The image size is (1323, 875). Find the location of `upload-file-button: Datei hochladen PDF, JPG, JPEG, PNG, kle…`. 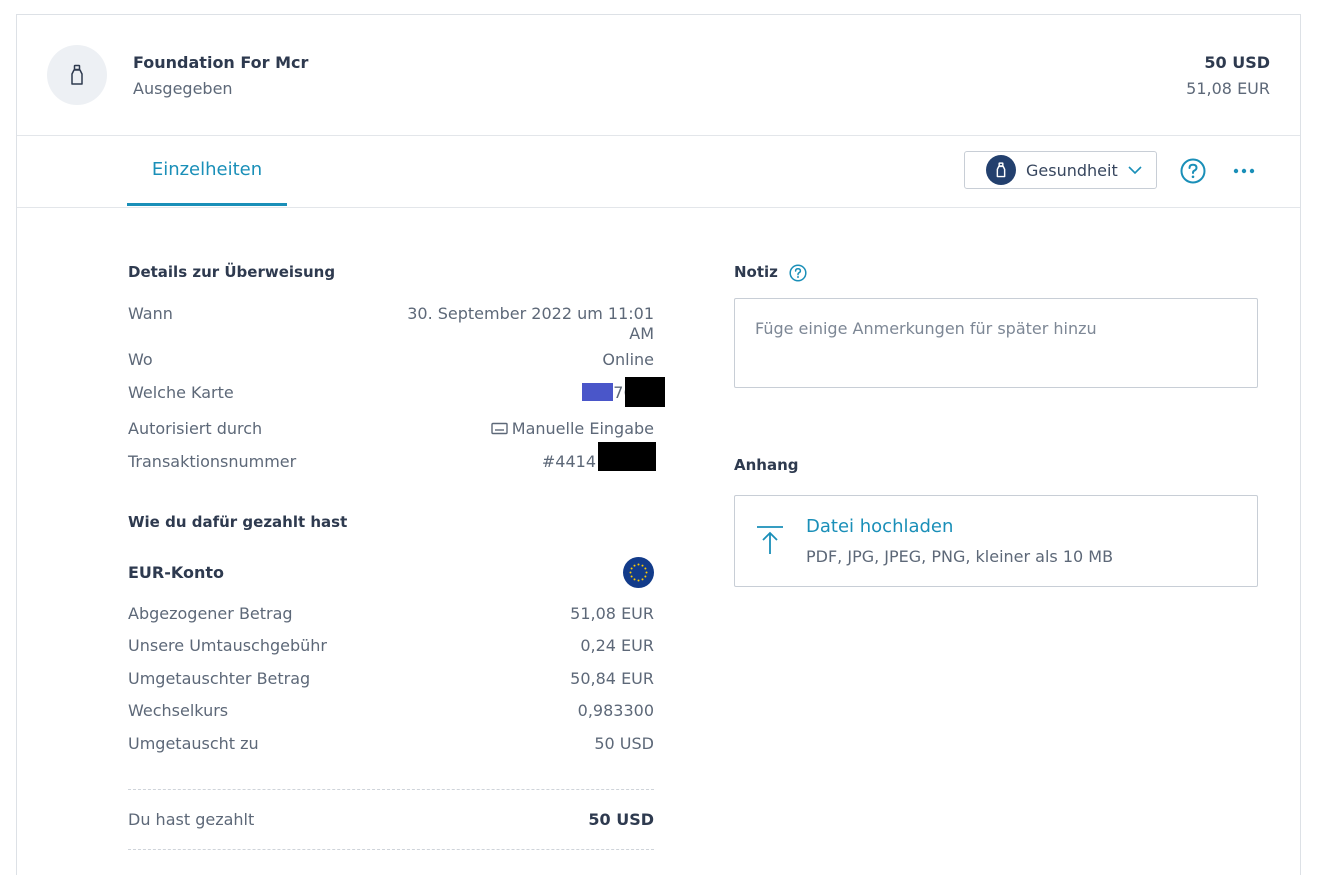

upload-file-button: Datei hochladen PDF, JPG, JPEG, PNG, kle… is located at coordinates (996, 541).